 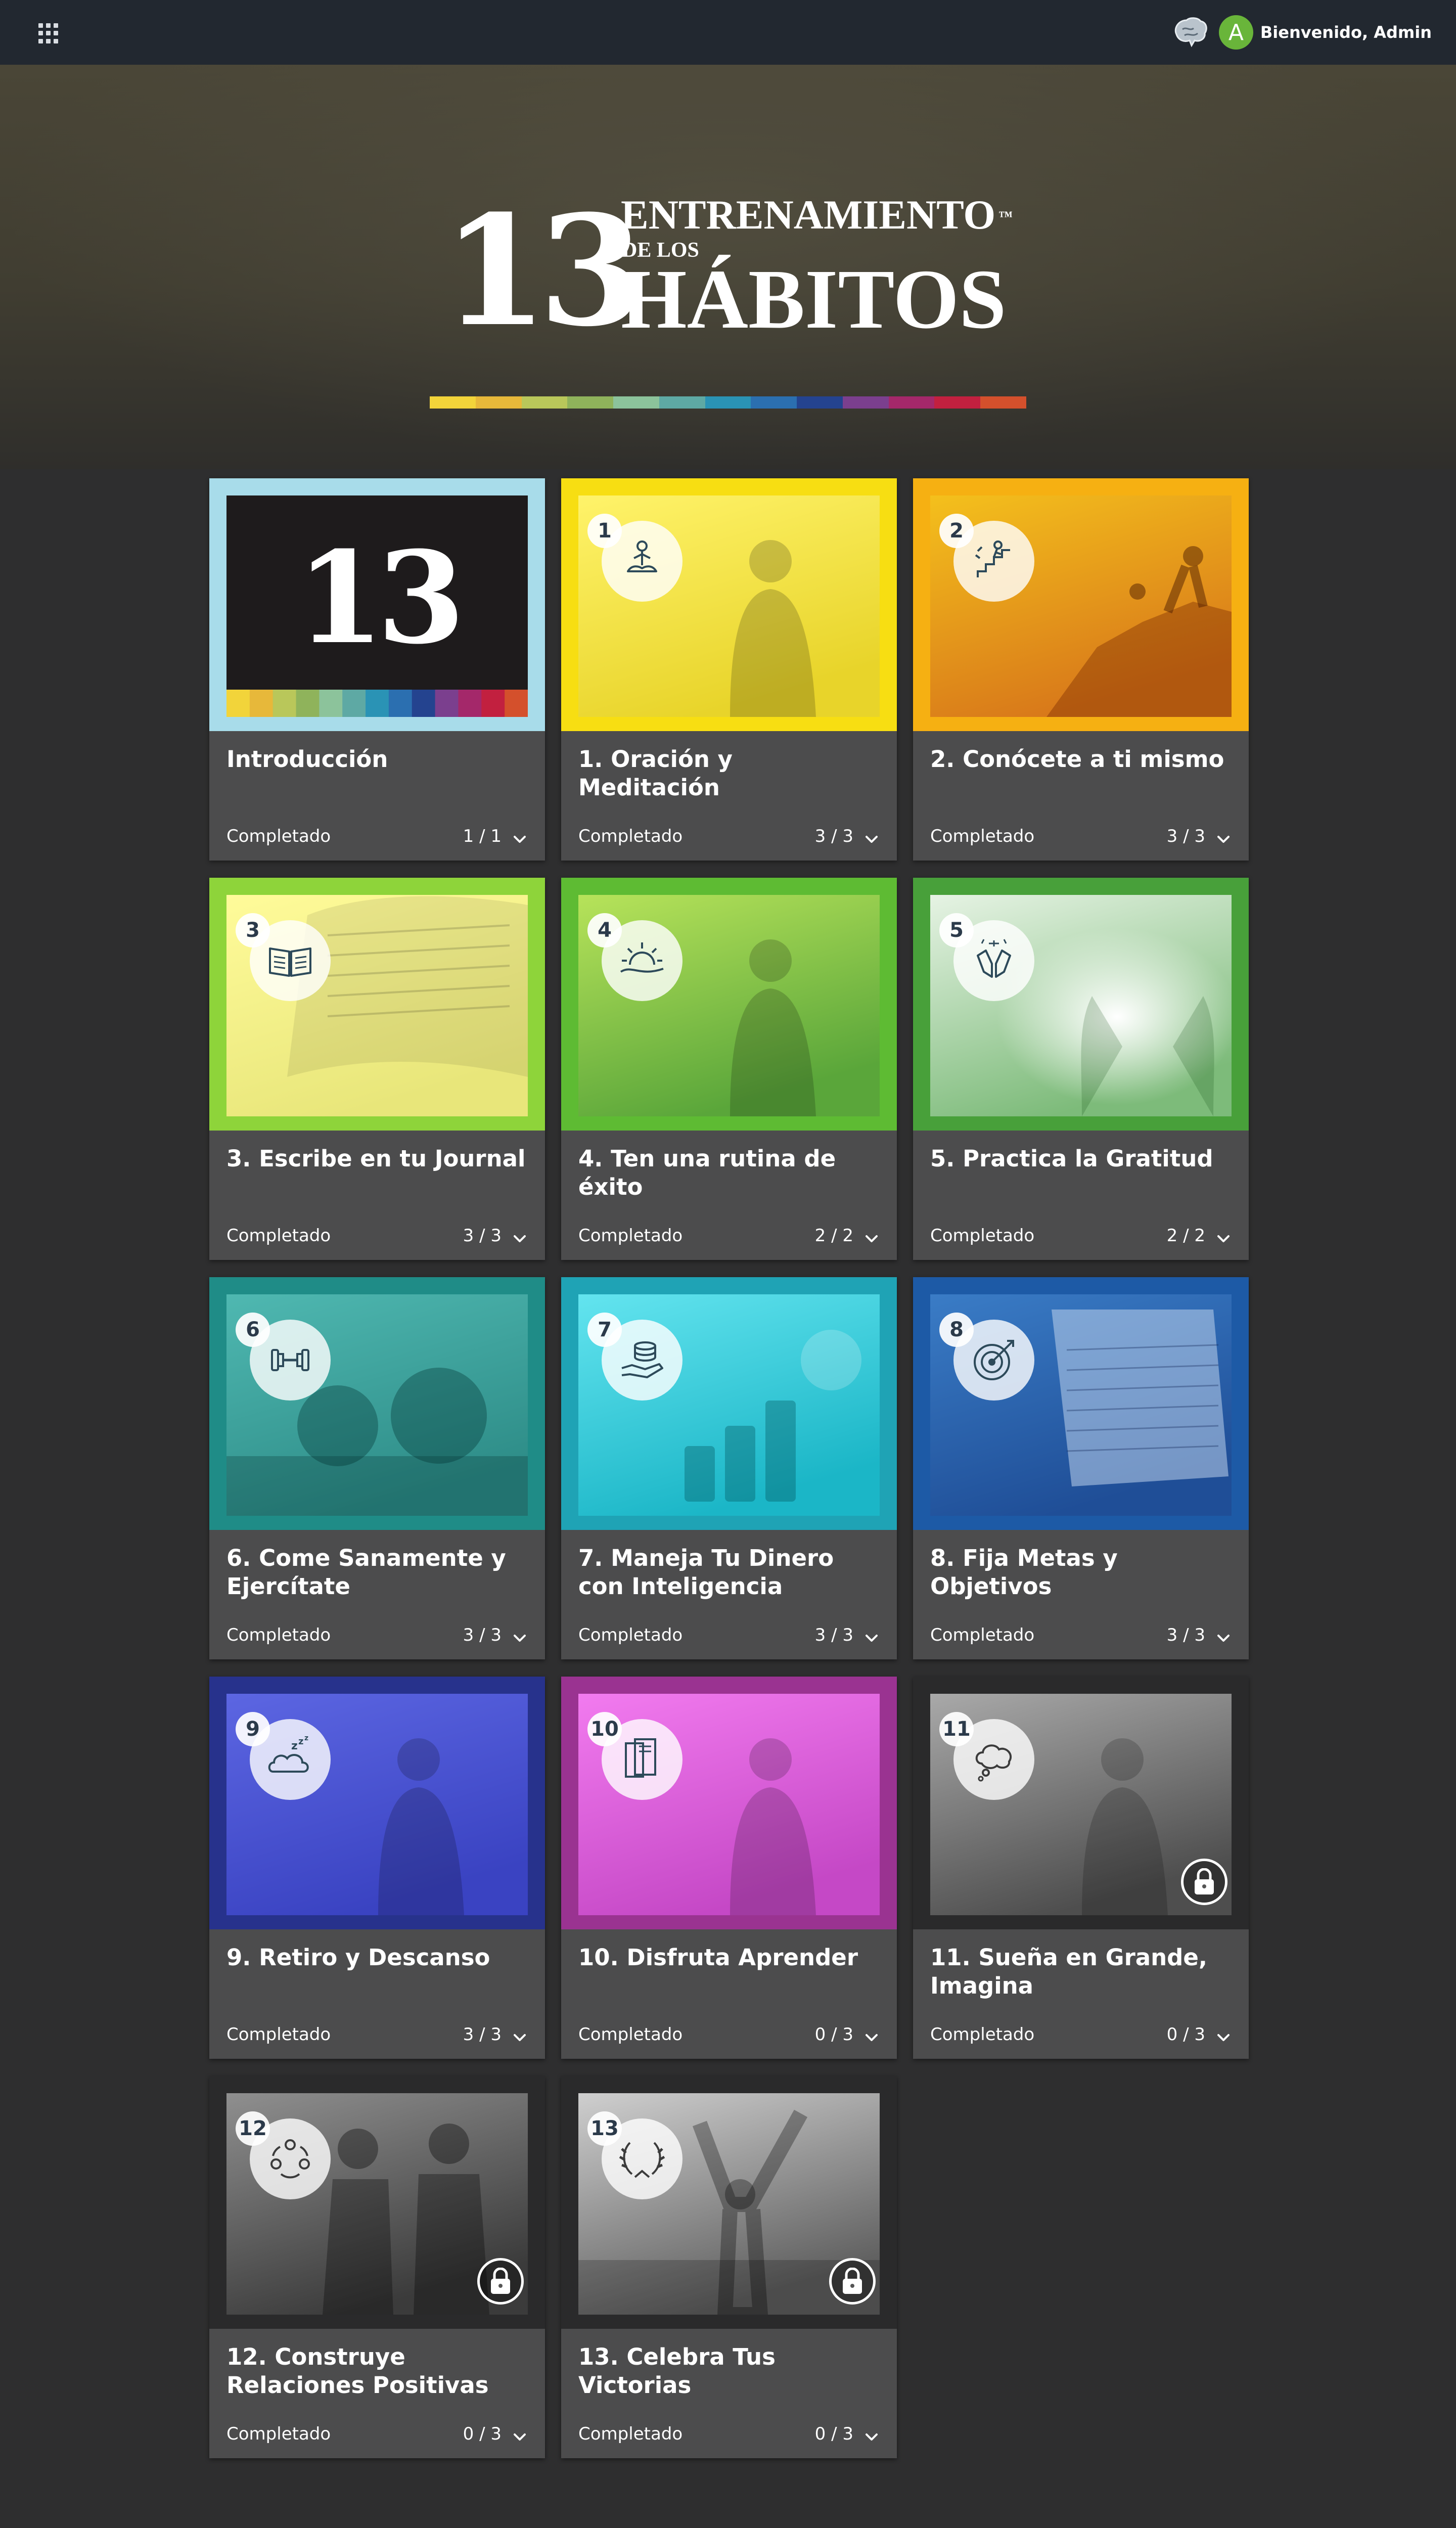 I want to click on course-title: 11. Sueña en Grande, Imagina, so click(x=1082, y=1972).